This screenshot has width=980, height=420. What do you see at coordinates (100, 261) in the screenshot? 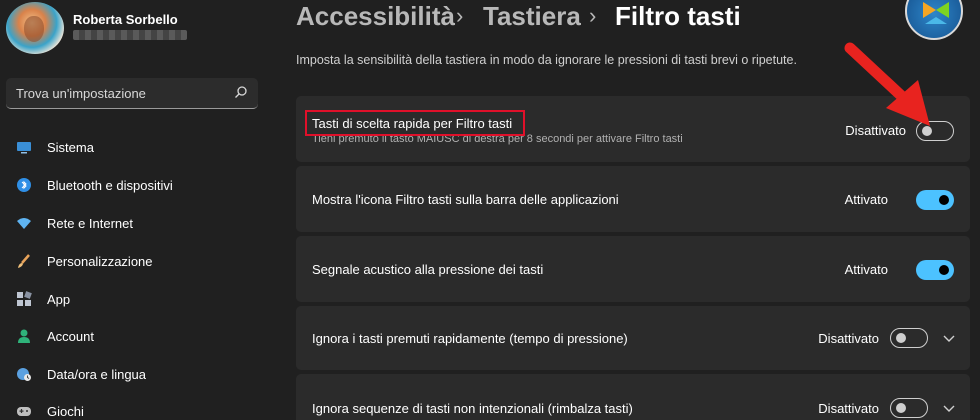
I see `sidebar-item-label: Personalizzazione` at bounding box center [100, 261].